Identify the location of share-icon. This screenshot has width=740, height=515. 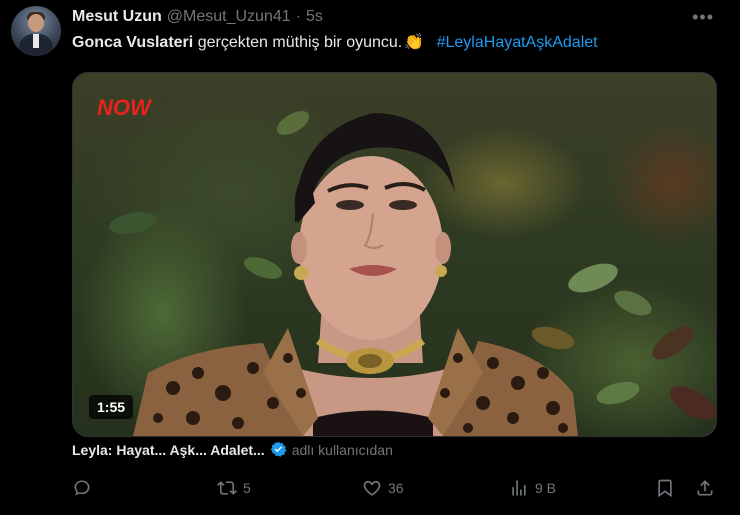
(705, 488).